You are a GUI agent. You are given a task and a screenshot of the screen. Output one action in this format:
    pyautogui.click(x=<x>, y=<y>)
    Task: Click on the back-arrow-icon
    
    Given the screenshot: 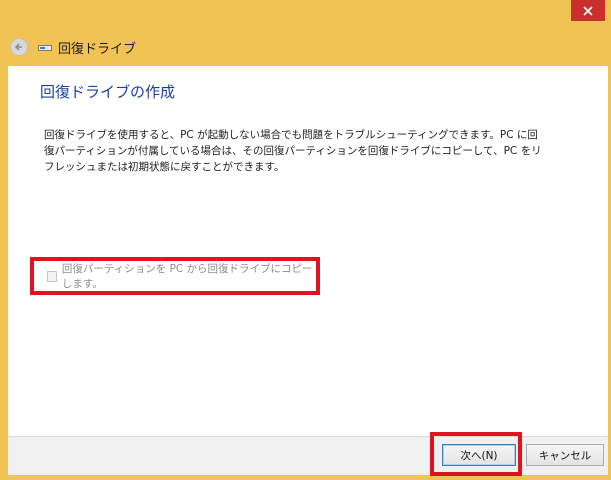 What is the action you would take?
    pyautogui.click(x=18, y=47)
    